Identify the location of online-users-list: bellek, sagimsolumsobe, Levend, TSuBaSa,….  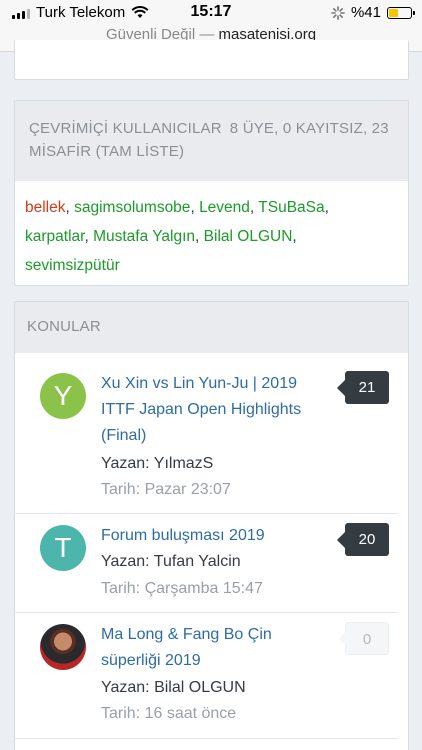
(177, 236).